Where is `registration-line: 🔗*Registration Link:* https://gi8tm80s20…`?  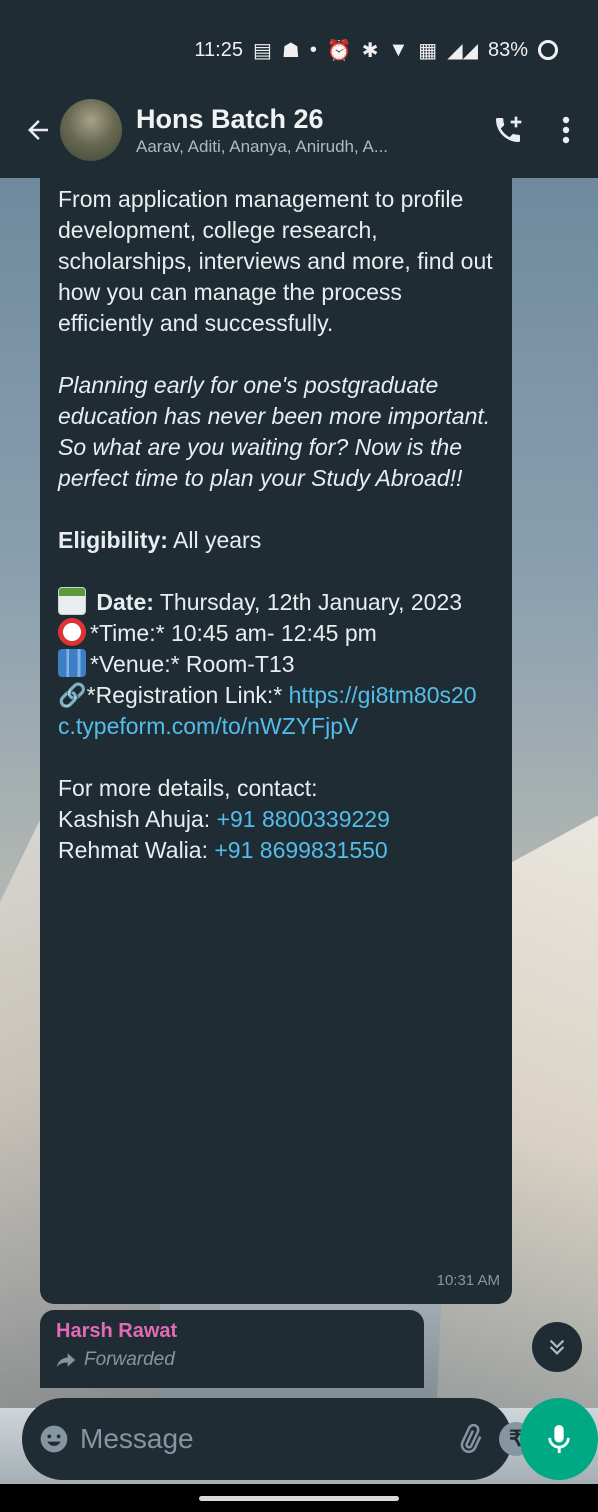 registration-line: 🔗*Registration Link:* https://gi8tm80s20… is located at coordinates (276, 711).